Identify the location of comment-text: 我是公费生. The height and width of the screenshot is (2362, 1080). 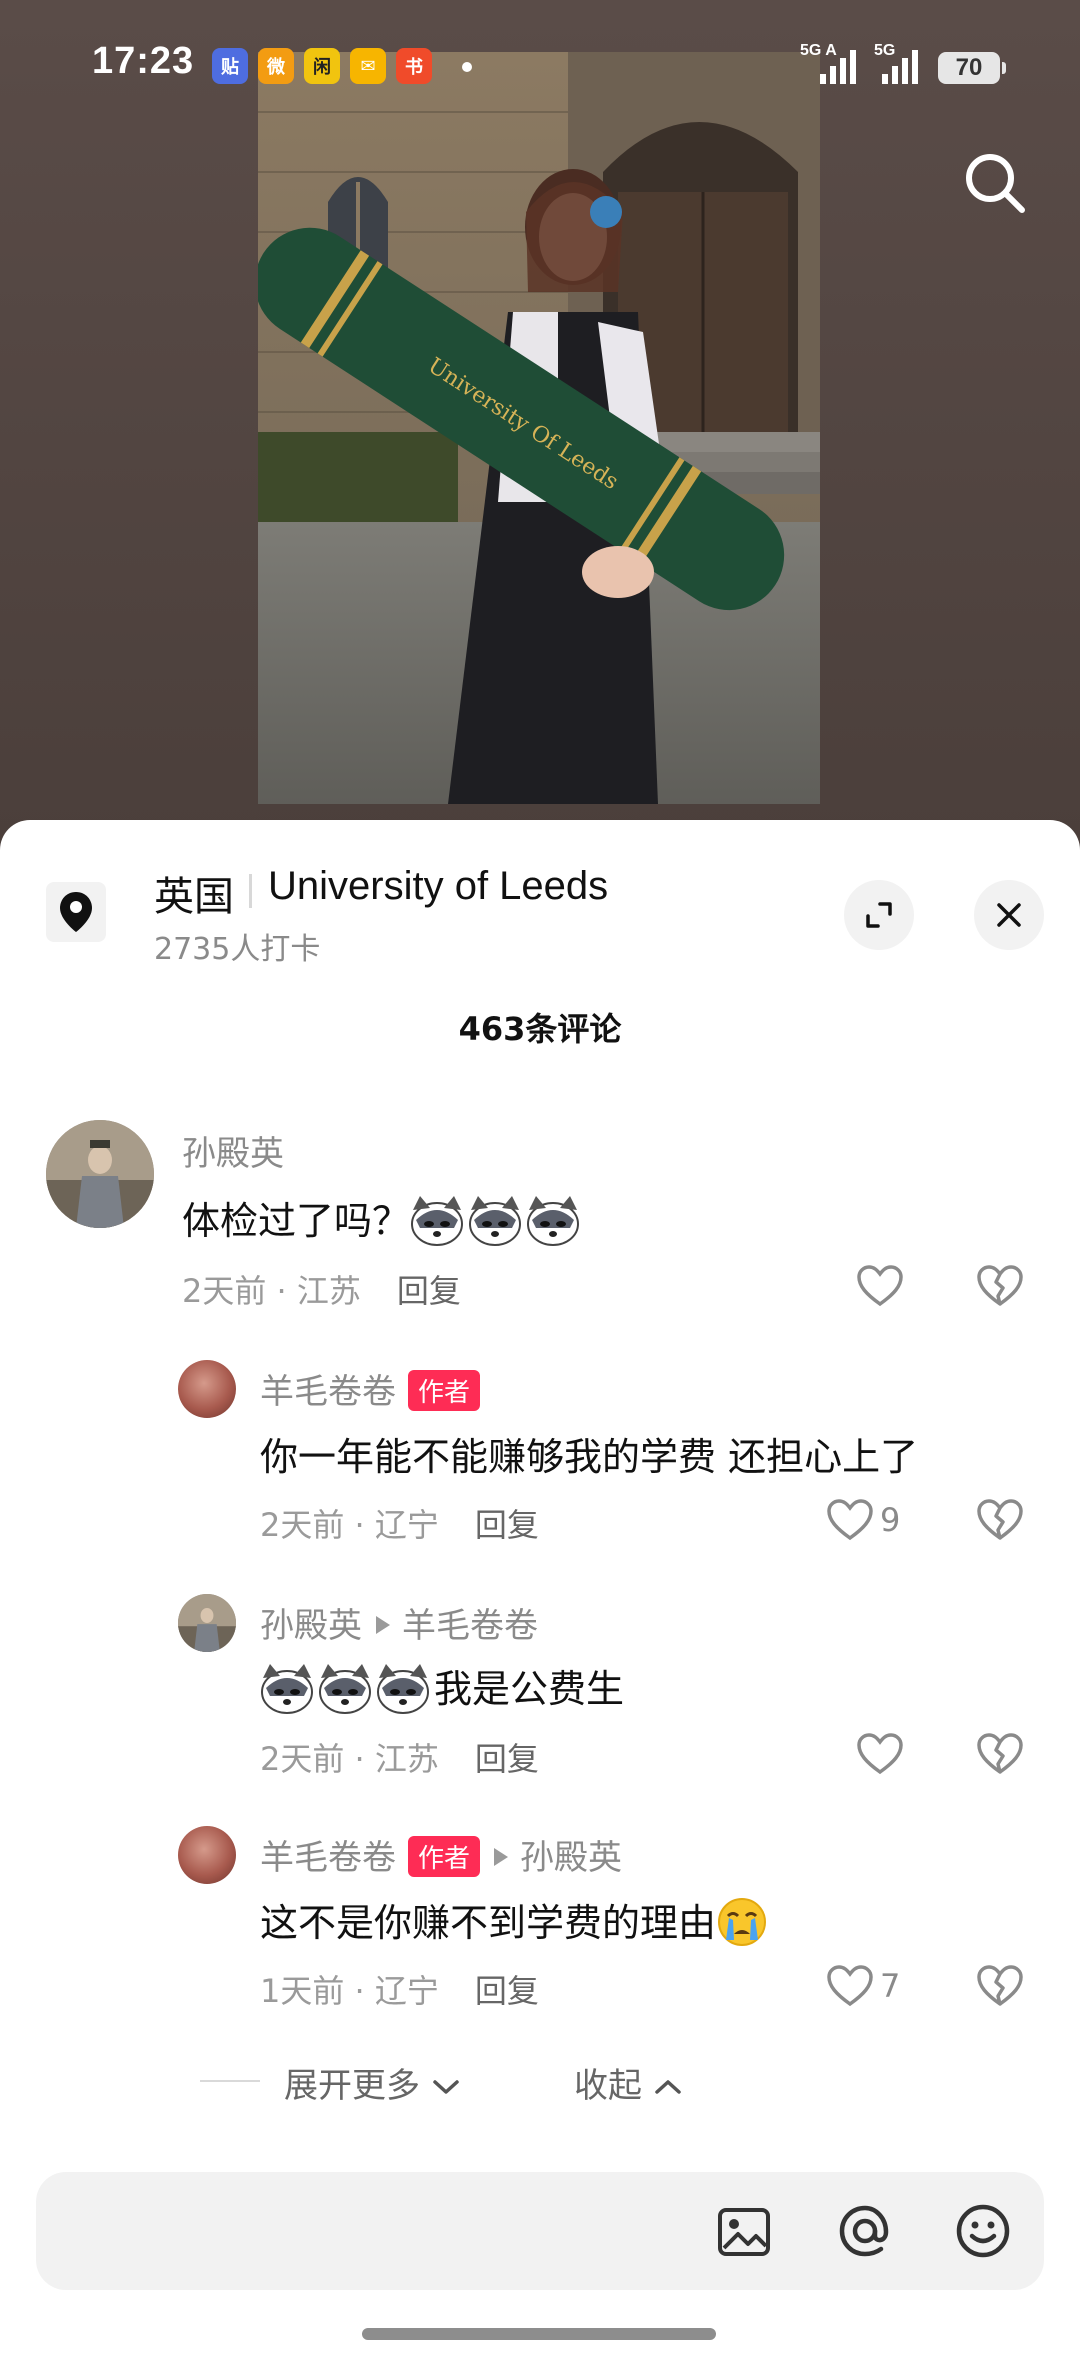
(442, 1688).